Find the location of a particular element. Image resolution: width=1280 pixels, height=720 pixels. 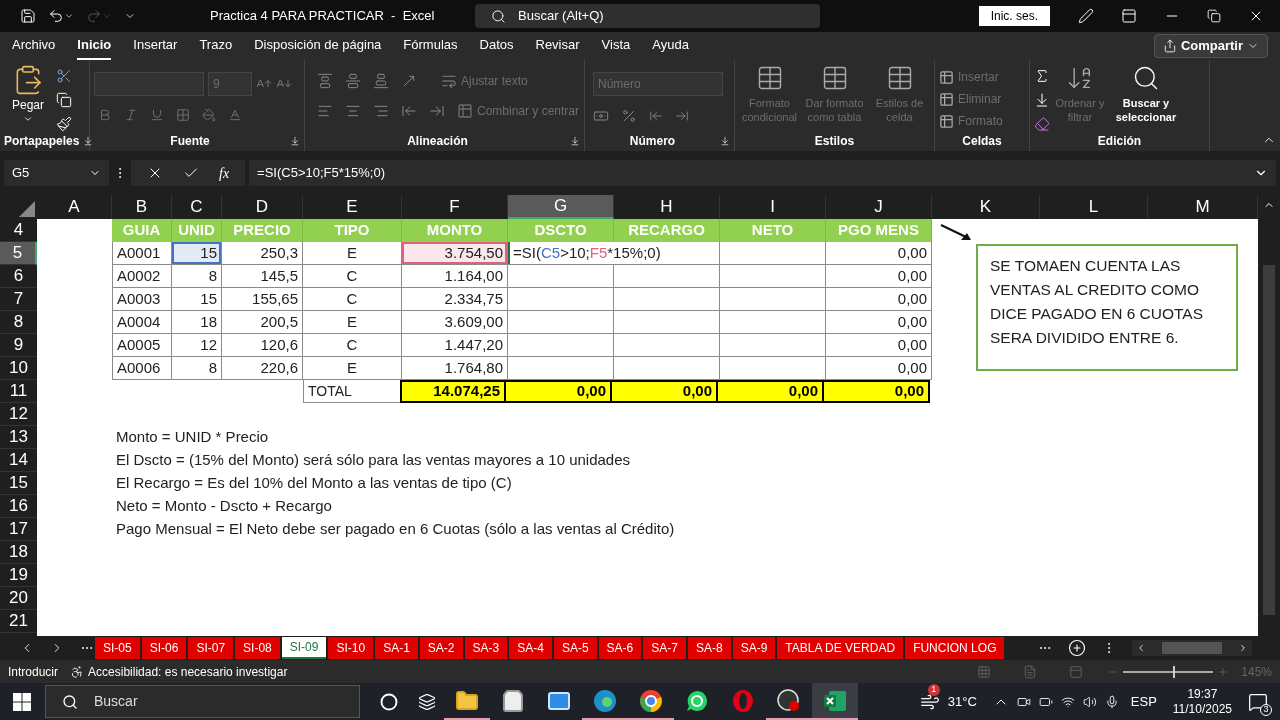

align-center-icon is located at coordinates (353, 111).